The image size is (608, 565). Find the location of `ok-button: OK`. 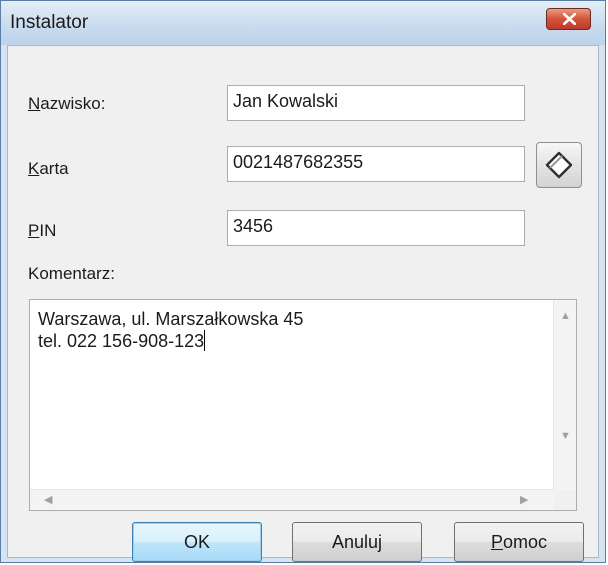

ok-button: OK is located at coordinates (197, 542).